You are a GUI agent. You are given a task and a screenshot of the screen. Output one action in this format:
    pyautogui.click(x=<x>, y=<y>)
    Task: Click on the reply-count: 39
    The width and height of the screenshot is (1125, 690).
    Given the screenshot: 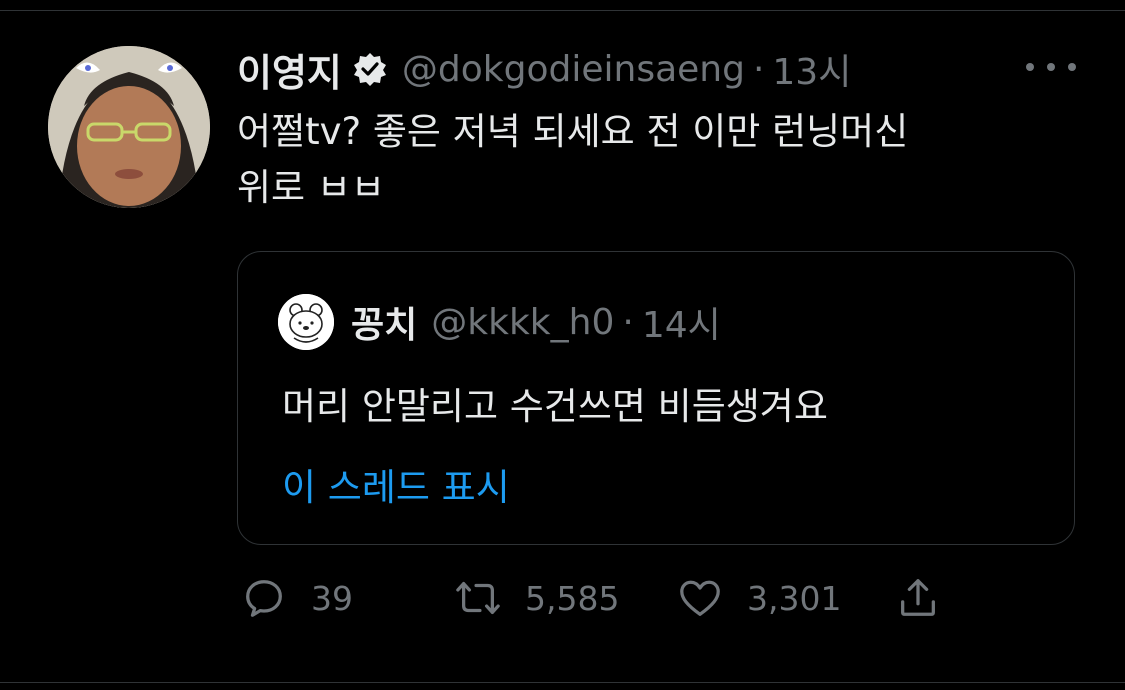 What is the action you would take?
    pyautogui.click(x=332, y=598)
    